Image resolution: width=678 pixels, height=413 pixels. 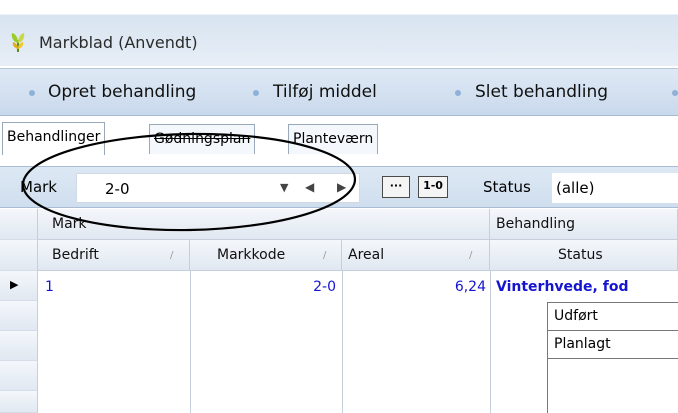 I want to click on annotation-ellipse, so click(x=189, y=182).